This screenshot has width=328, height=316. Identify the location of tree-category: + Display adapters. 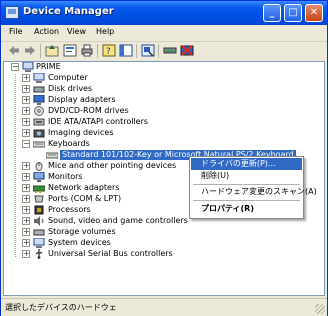
(129, 100).